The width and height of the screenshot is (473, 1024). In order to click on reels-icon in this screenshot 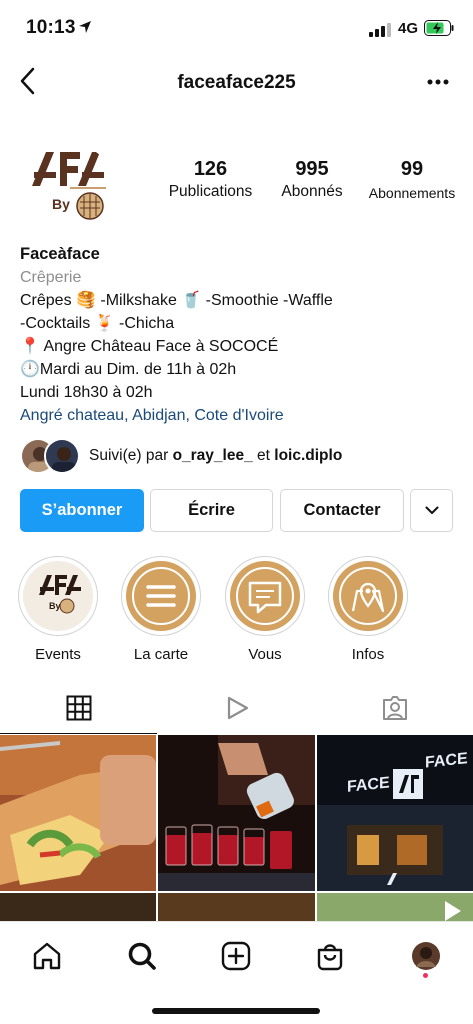, I will do `click(237, 708)`.